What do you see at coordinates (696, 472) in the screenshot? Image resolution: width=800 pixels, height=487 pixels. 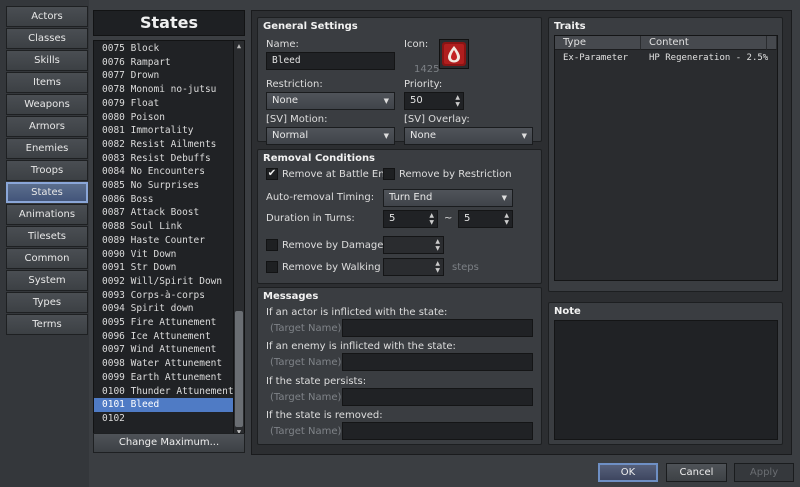 I see `cancel-button: Cancel` at bounding box center [696, 472].